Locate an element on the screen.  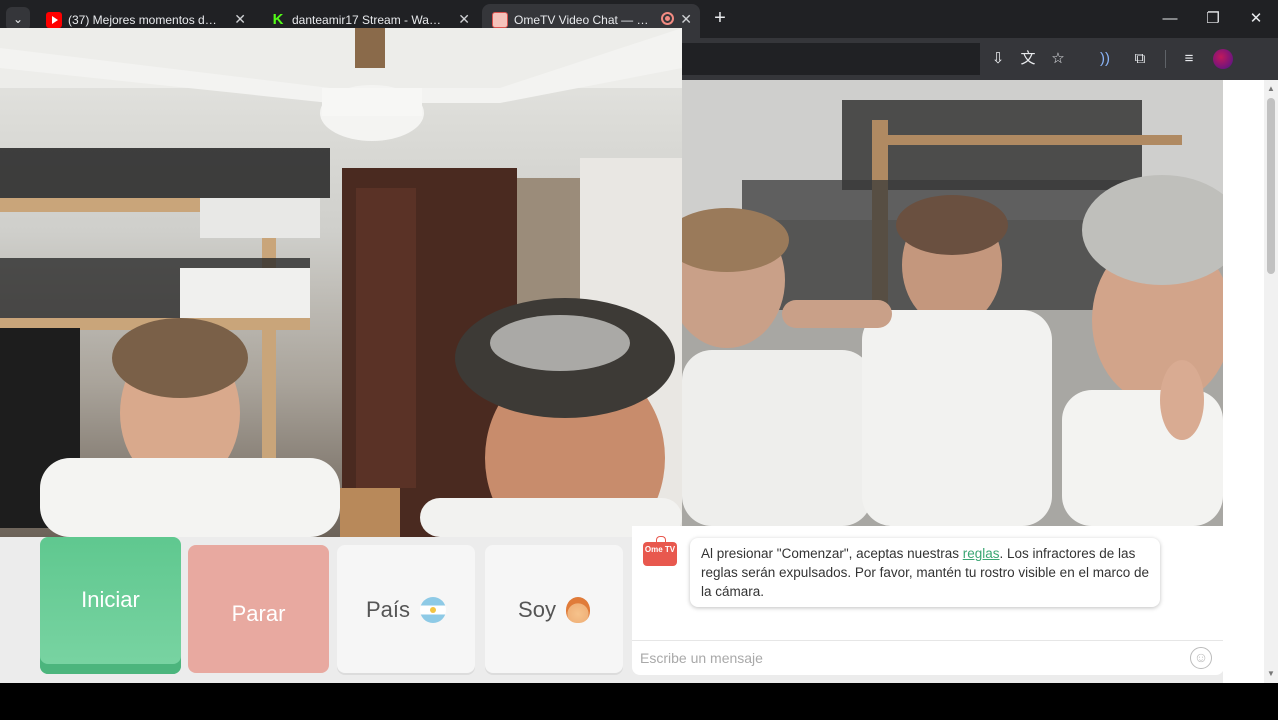
install-app-icon: ⇩ is located at coordinates (998, 59).